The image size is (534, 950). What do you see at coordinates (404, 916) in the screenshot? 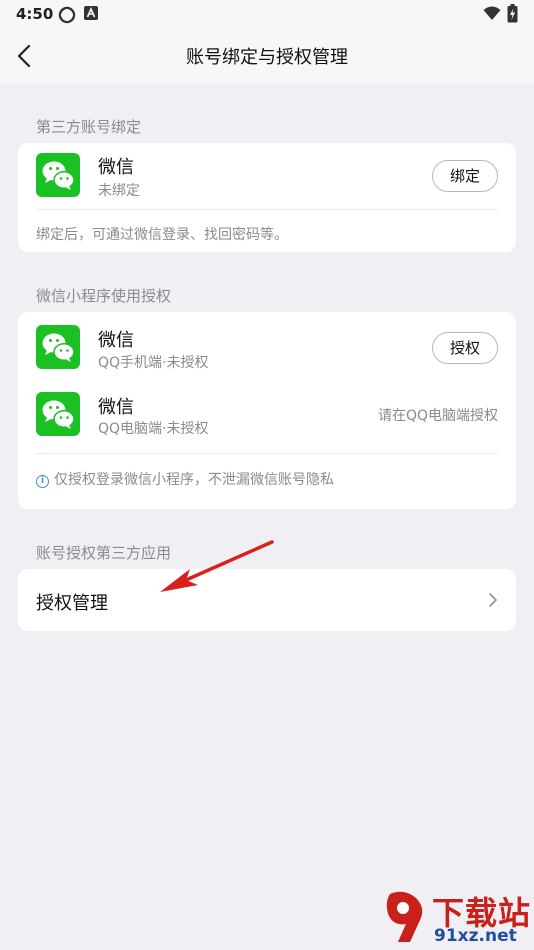
I see `watermark-logo-icon` at bounding box center [404, 916].